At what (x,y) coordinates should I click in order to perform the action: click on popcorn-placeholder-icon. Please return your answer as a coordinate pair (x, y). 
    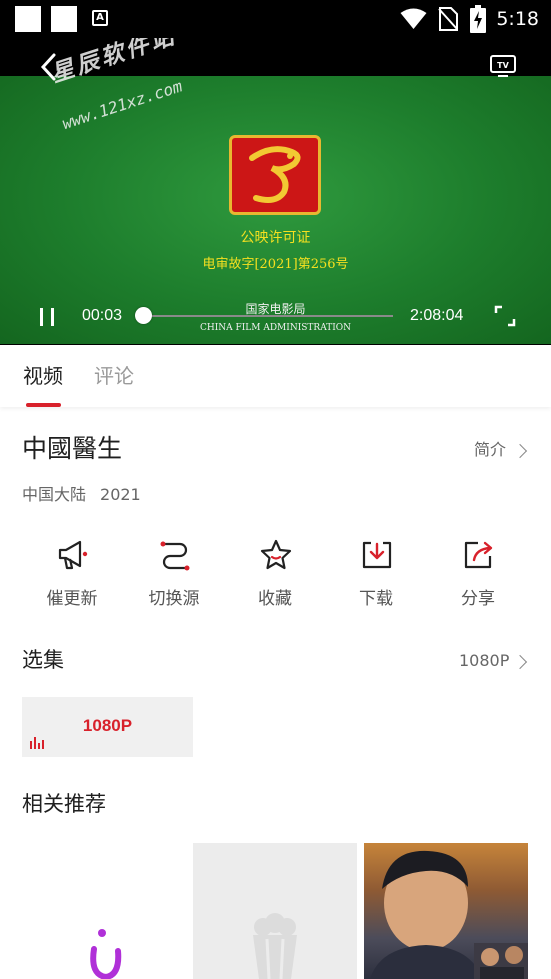
    Looking at the image, I should click on (275, 946).